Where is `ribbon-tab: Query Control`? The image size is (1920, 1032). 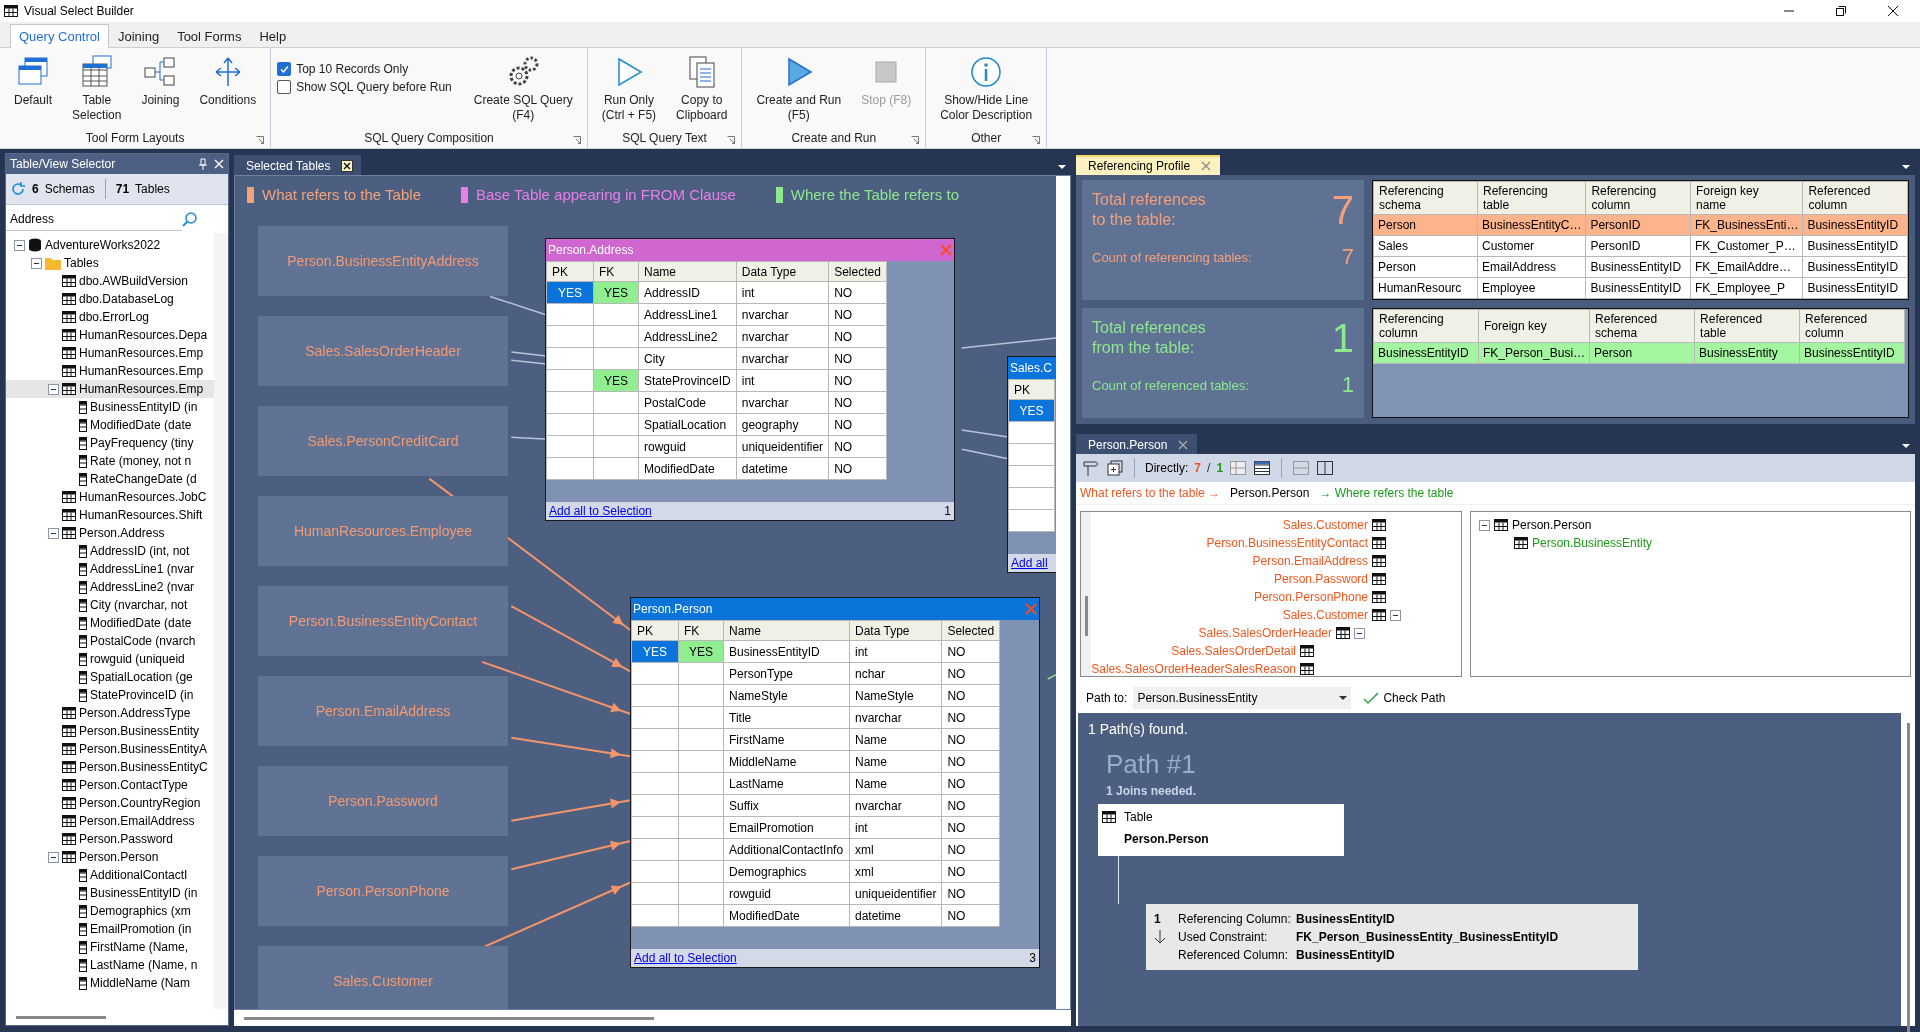 ribbon-tab: Query Control is located at coordinates (59, 36).